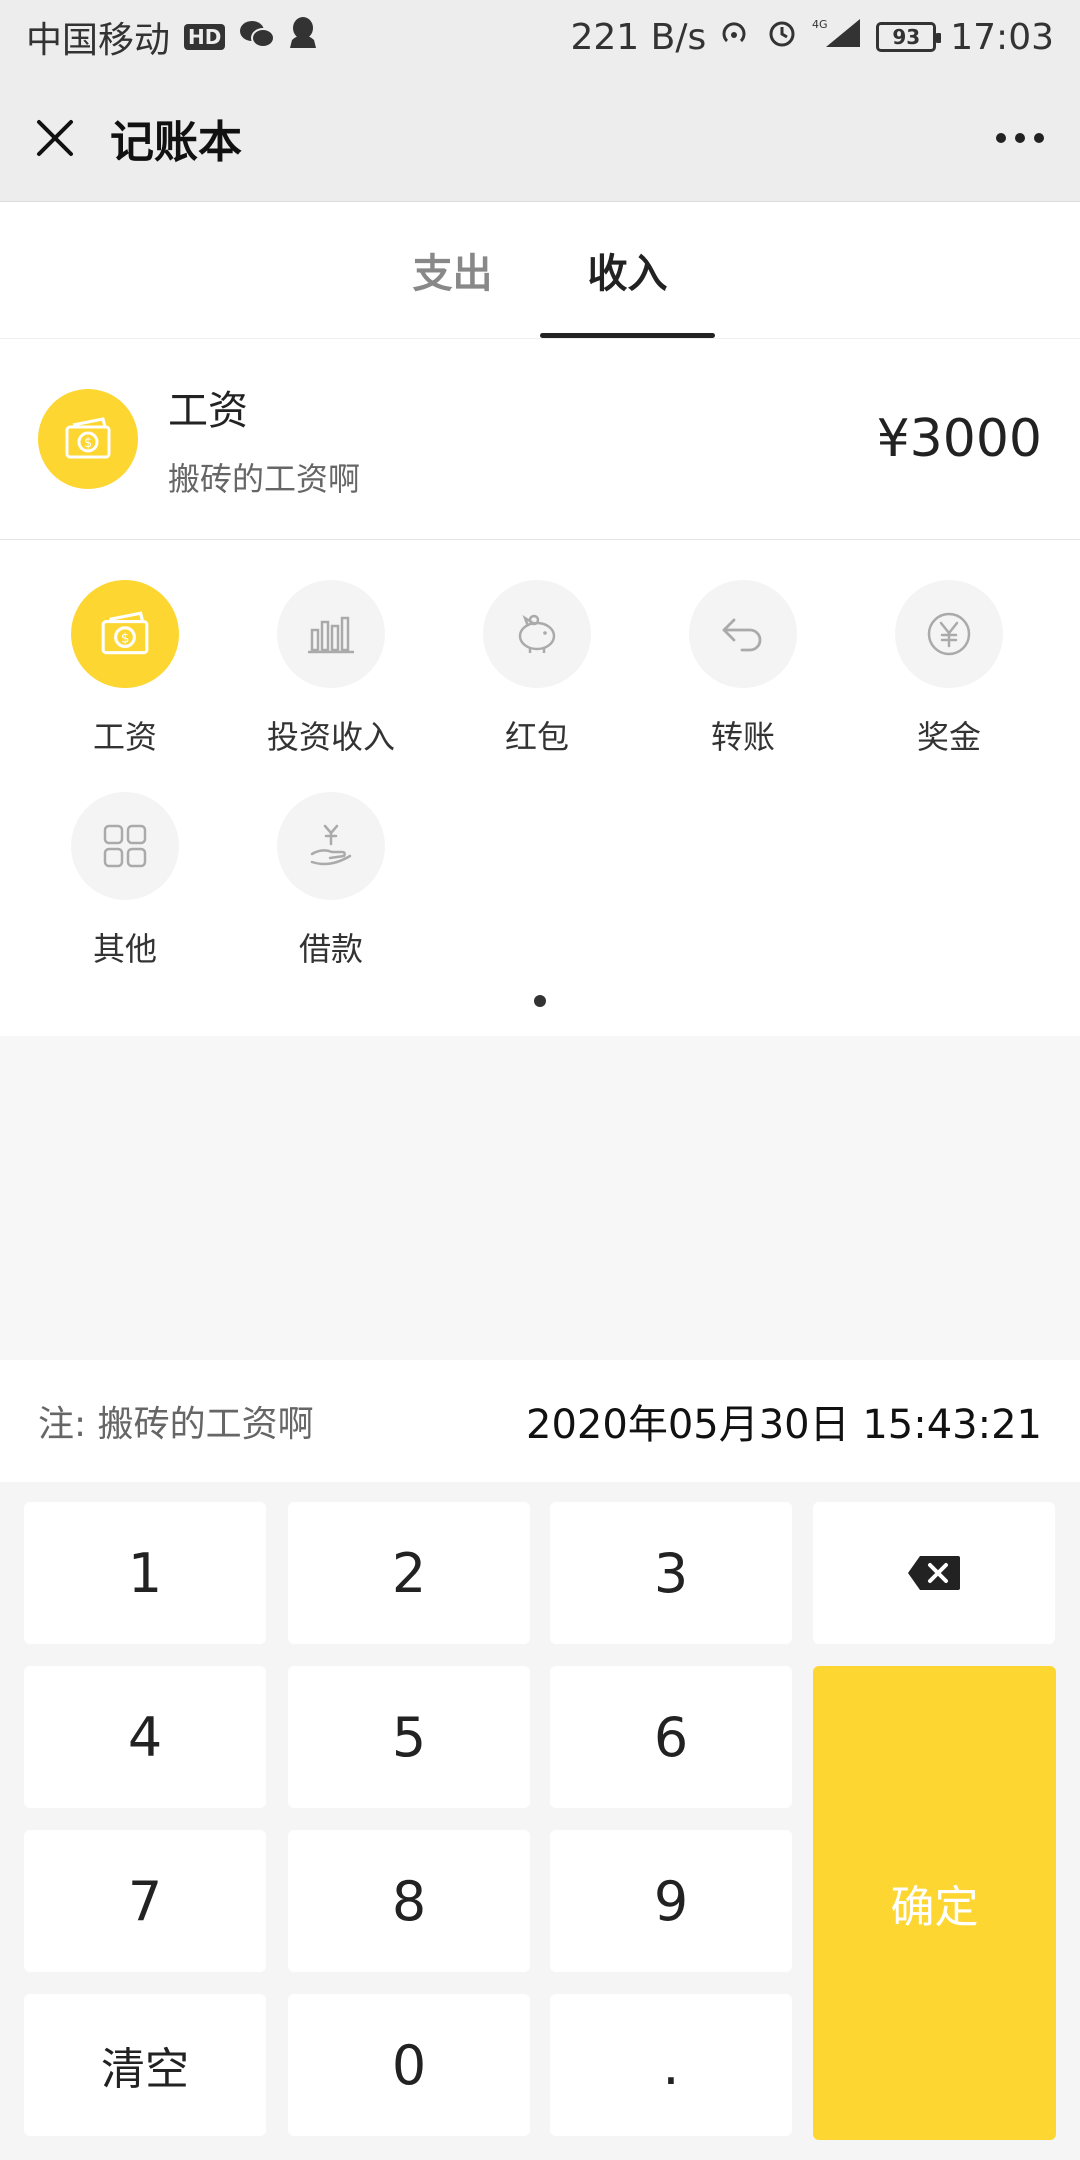 The image size is (1080, 2160). Describe the element at coordinates (671, 1737) in the screenshot. I see `key-6: 6` at that location.